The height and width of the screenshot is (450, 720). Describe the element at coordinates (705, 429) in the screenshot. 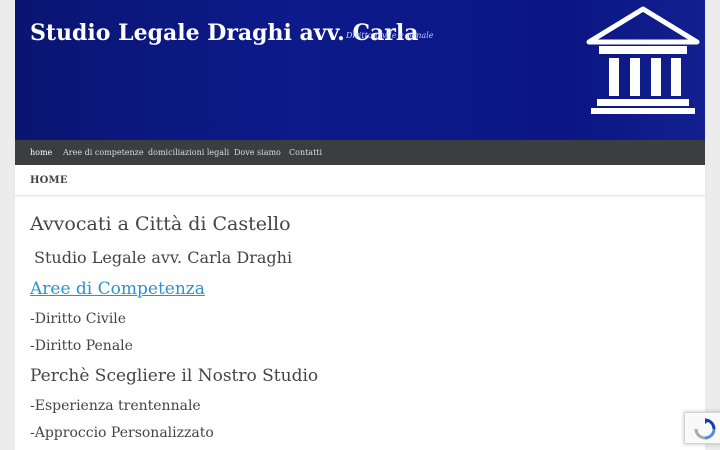

I see `recaptcha-icon` at that location.